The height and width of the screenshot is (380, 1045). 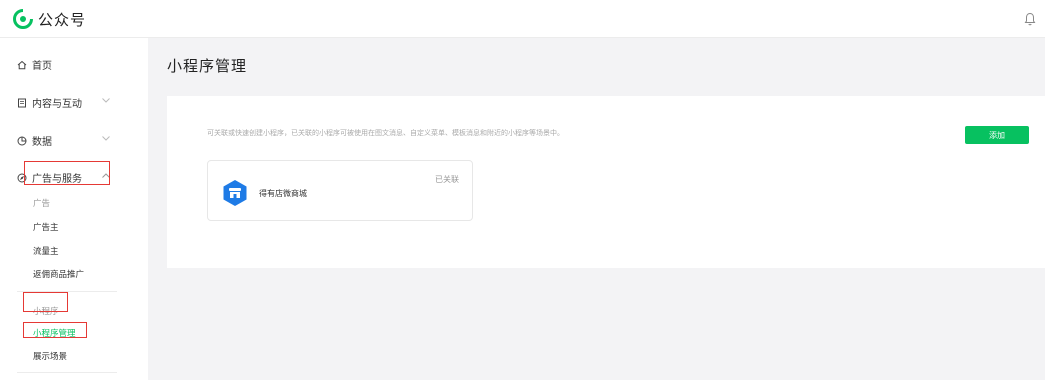 What do you see at coordinates (283, 193) in the screenshot?
I see `miniprogram-name: 得有店微商城` at bounding box center [283, 193].